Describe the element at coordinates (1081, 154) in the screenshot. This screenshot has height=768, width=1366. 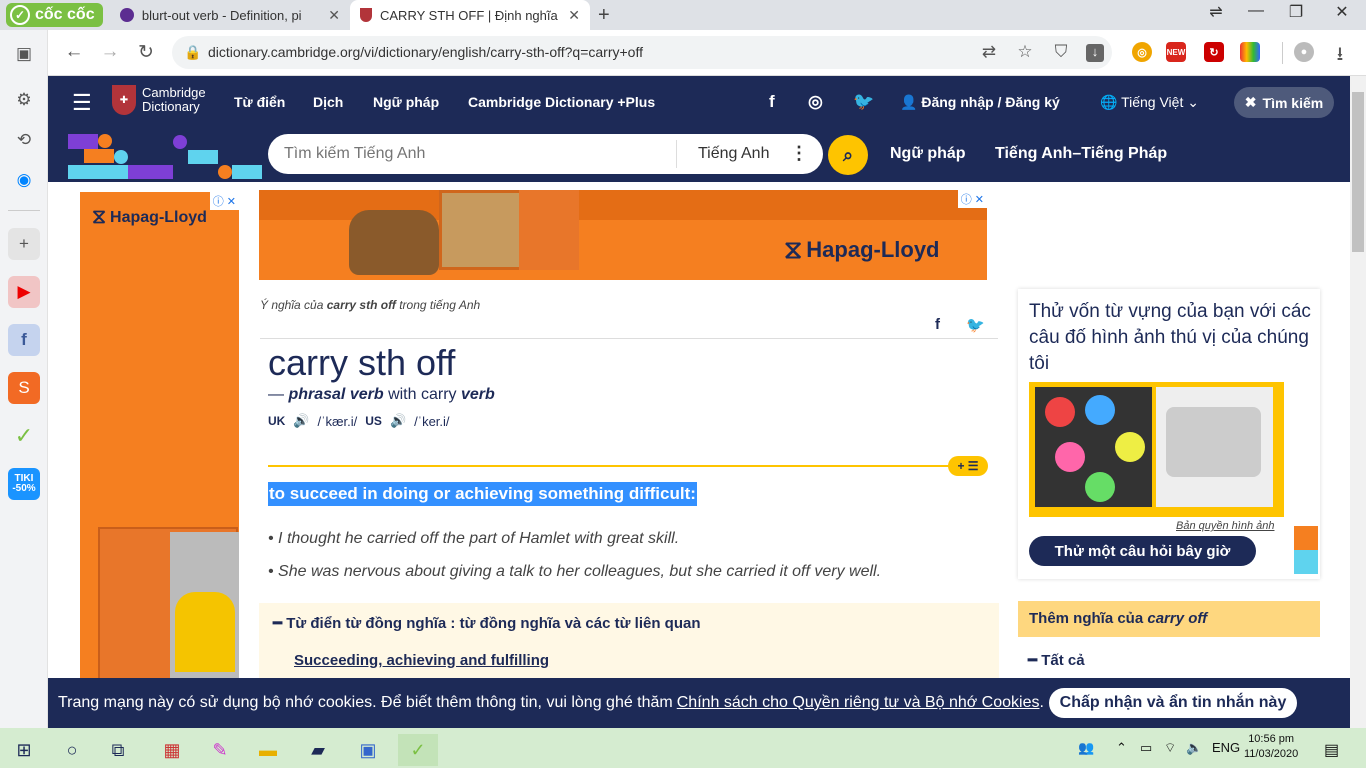
I see `band-link-english-french: Tiếng Anh–Tiếng Pháp` at that location.